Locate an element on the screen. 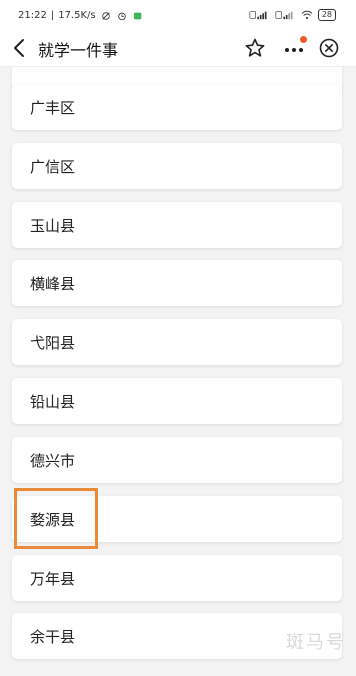 The height and width of the screenshot is (676, 356). network-speed: 17.5K/s is located at coordinates (77, 15).